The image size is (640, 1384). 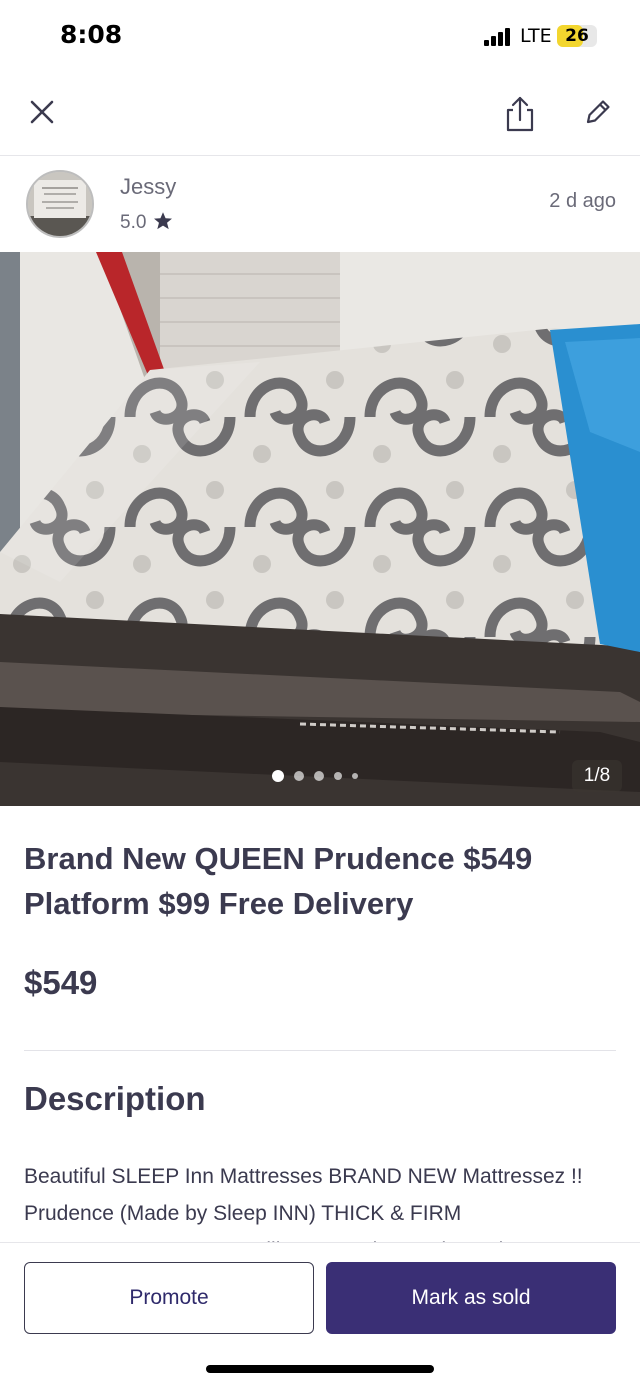 What do you see at coordinates (148, 187) in the screenshot?
I see `seller-name: Jessy` at bounding box center [148, 187].